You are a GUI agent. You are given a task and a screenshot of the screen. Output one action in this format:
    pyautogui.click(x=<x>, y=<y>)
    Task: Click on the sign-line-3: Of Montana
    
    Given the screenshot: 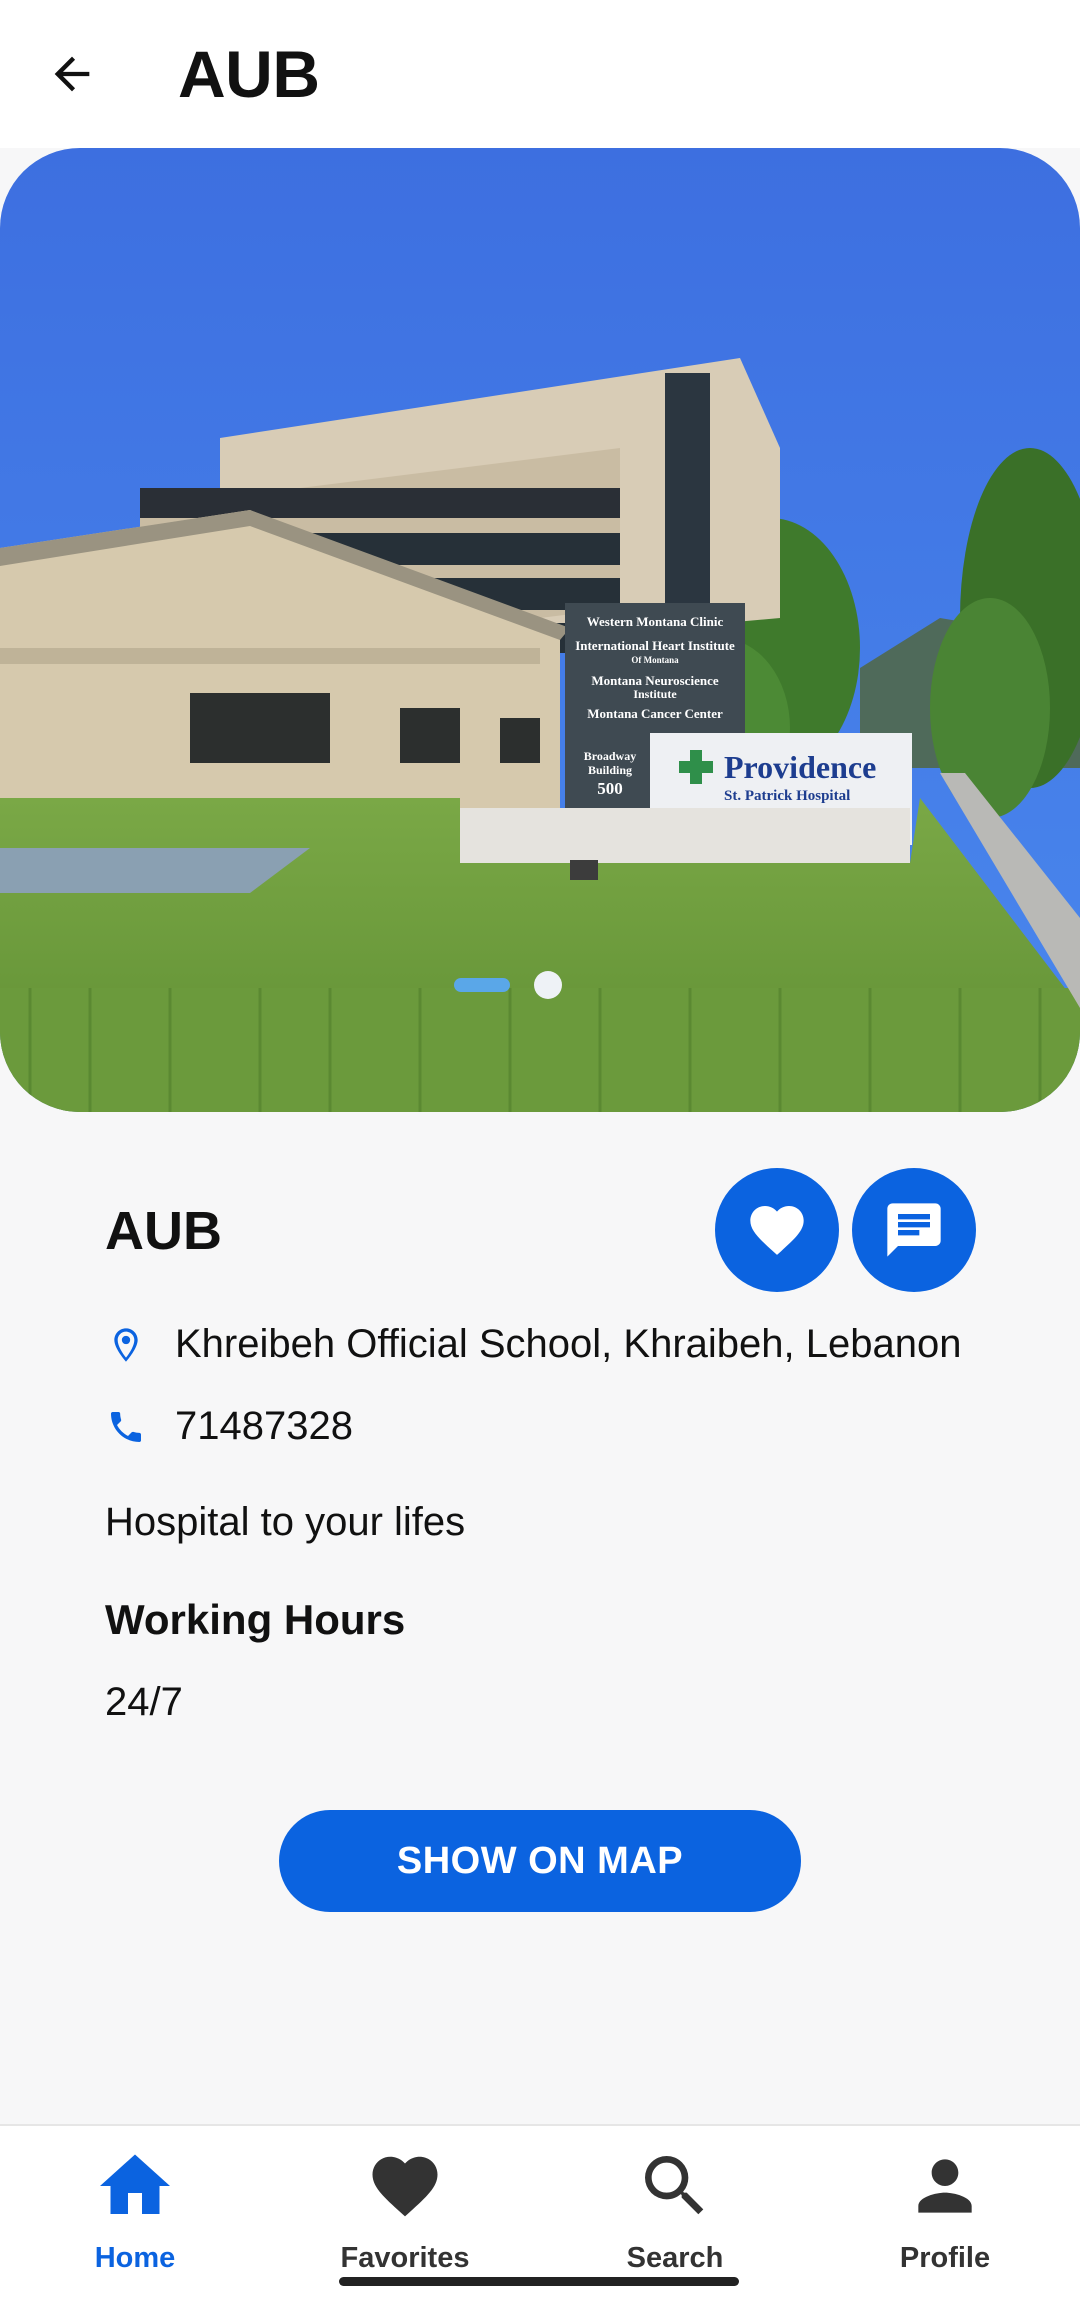 What is the action you would take?
    pyautogui.click(x=655, y=660)
    